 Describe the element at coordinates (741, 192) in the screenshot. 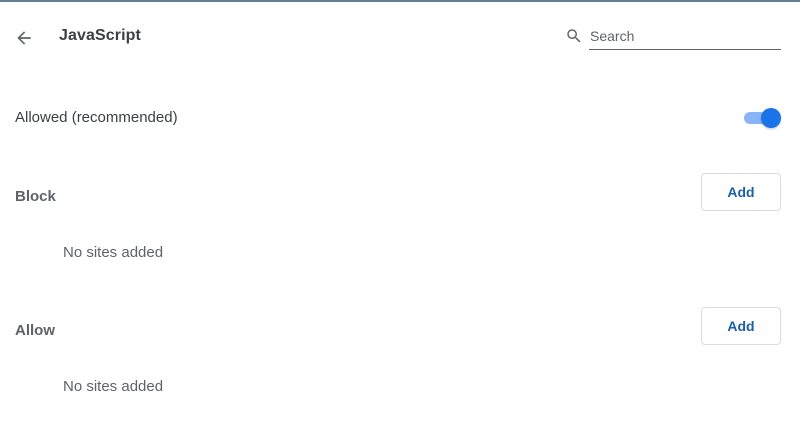

I see `block-add-button: Add` at that location.